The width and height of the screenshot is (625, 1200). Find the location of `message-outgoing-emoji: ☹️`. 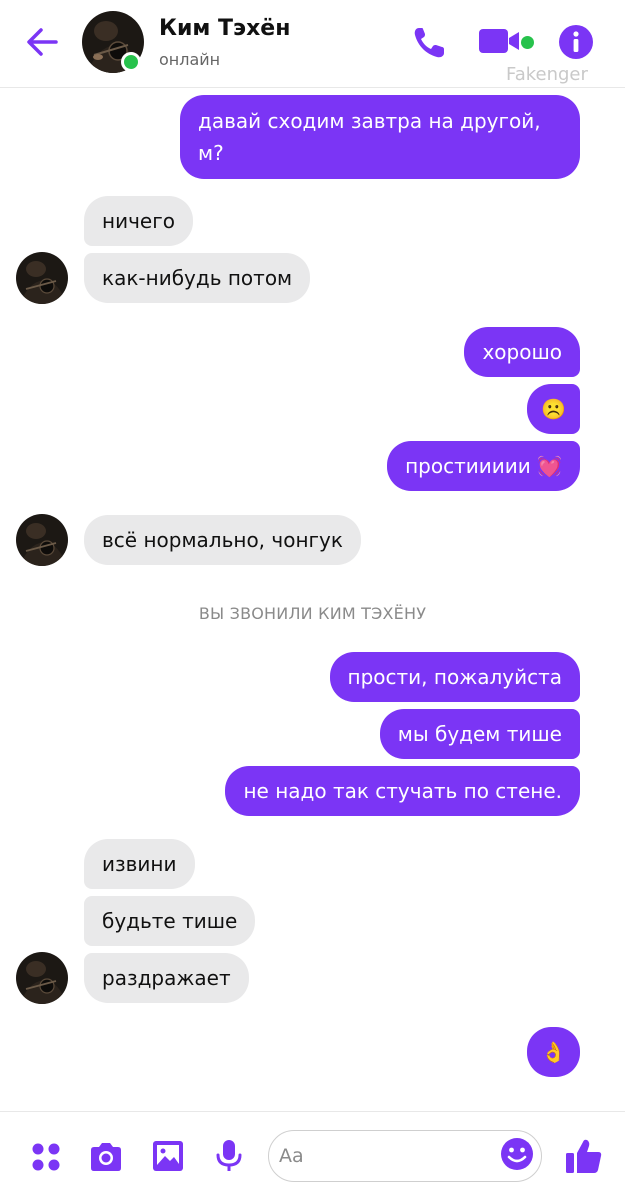

message-outgoing-emoji: ☹️ is located at coordinates (553, 409).